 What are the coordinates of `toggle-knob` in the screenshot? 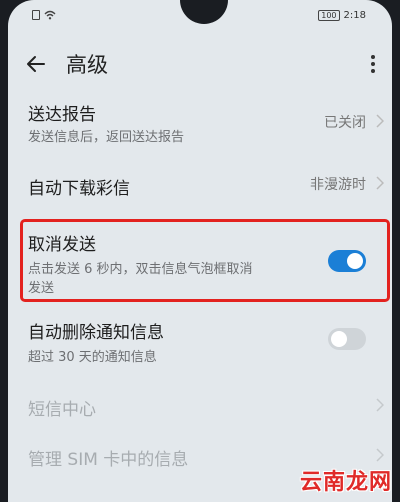 It's located at (339, 339).